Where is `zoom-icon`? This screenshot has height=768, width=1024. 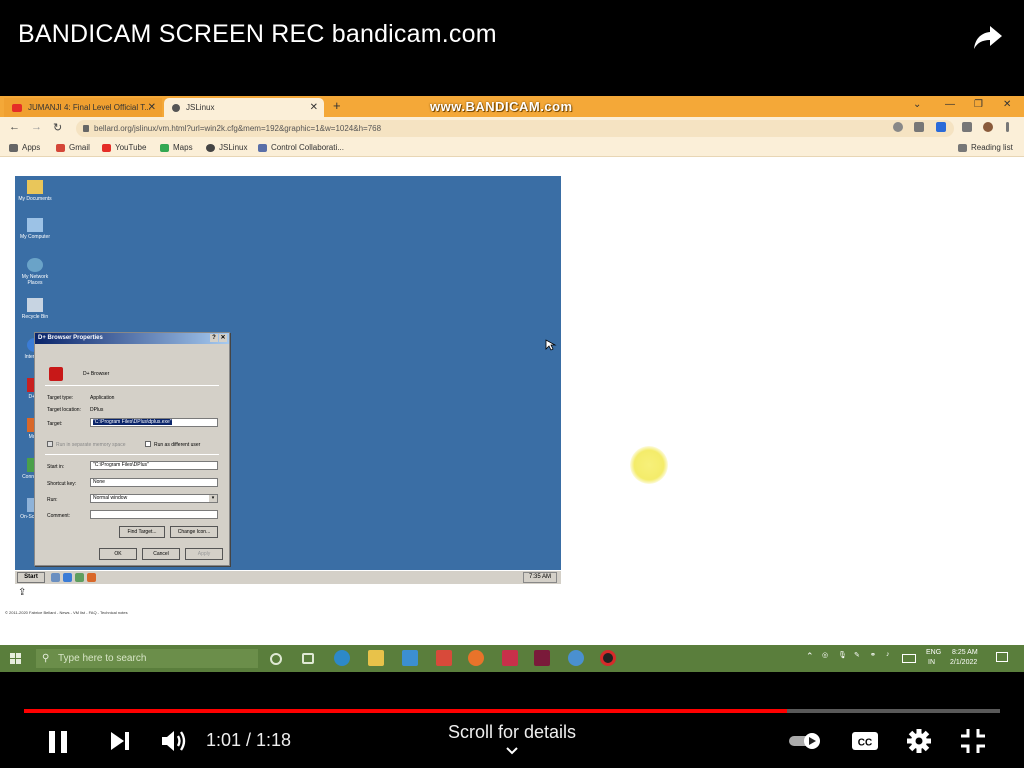
zoom-icon is located at coordinates (898, 127).